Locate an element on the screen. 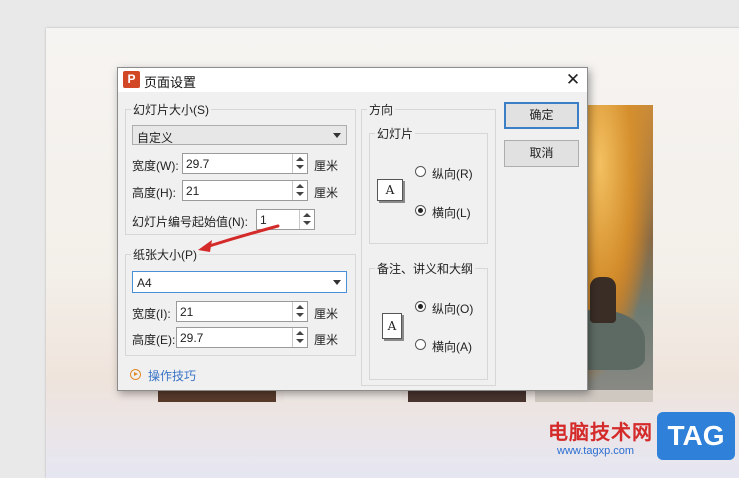 This screenshot has width=739, height=478. slides-landscape-label: 横向(L) is located at coordinates (451, 212).